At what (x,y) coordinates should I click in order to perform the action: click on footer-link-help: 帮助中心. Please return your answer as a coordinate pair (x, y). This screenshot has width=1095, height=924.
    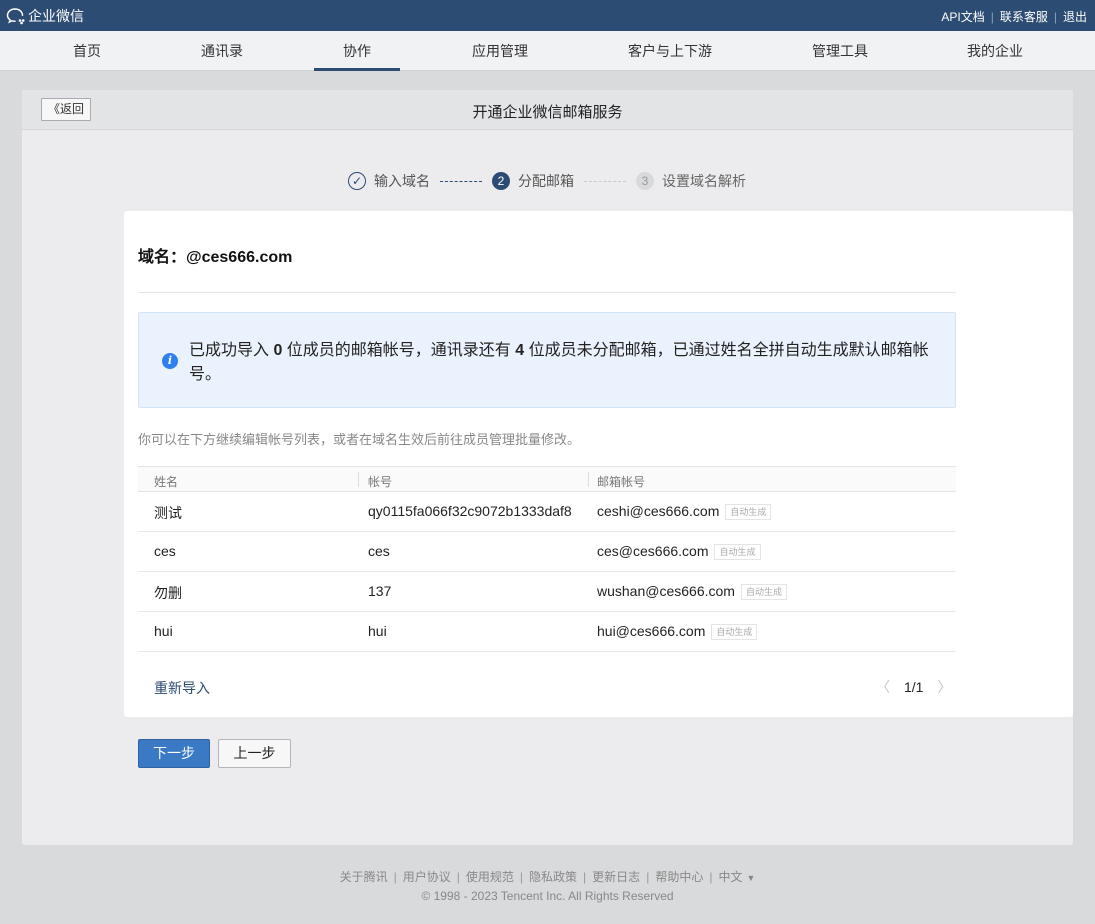
    Looking at the image, I should click on (679, 877).